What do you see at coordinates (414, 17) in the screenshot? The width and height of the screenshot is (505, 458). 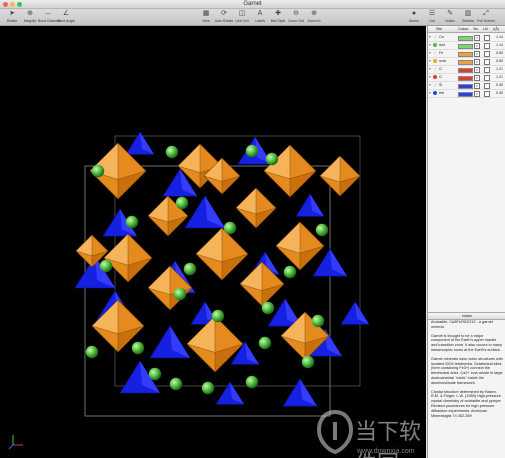 I see `atoms-button: ● Atoms` at bounding box center [414, 17].